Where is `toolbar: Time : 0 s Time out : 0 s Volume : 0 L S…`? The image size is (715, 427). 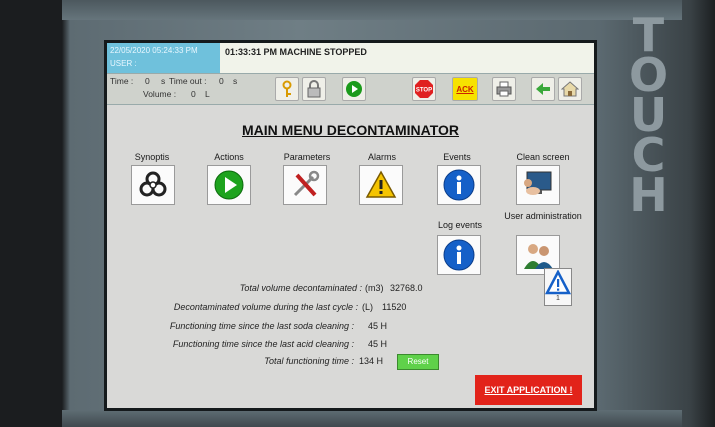 toolbar: Time : 0 s Time out : 0 s Volume : 0 L S… is located at coordinates (350, 89).